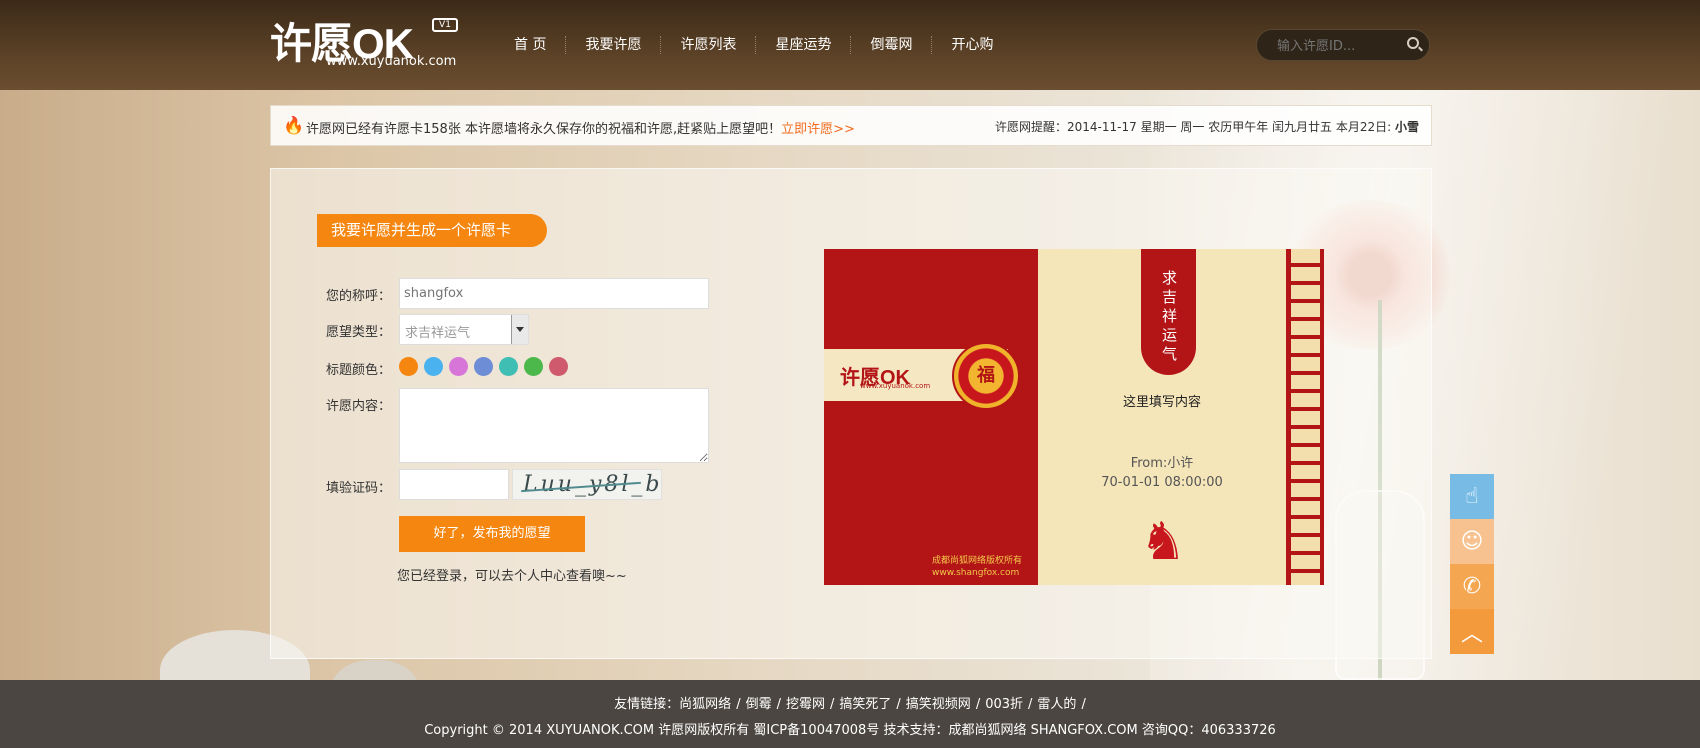 This screenshot has width=1700, height=748. What do you see at coordinates (1168, 312) in the screenshot?
I see `card-ribbon: 求吉祥运气` at bounding box center [1168, 312].